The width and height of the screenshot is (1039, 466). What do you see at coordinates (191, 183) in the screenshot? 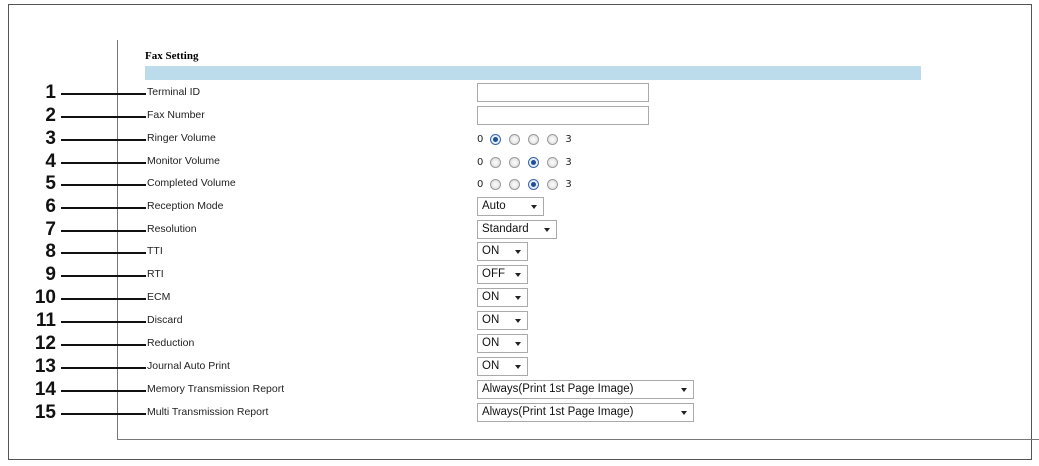
I see `setting-label: Completed Volume` at bounding box center [191, 183].